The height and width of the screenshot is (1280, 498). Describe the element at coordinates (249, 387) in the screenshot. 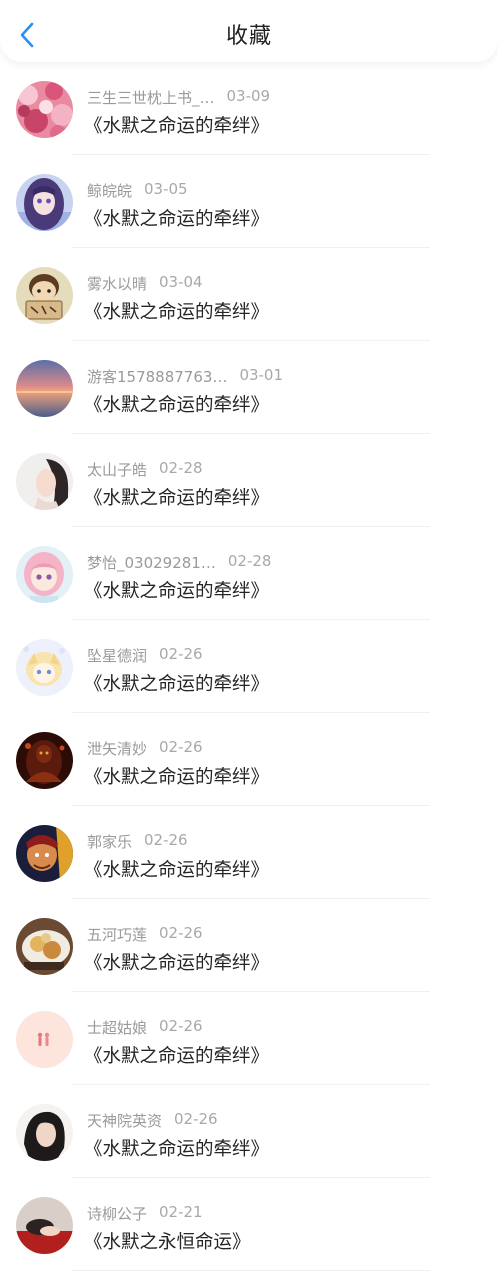

I see `list-item: 游客1578887763… 03-01 《水默之命运的牵绊》` at that location.